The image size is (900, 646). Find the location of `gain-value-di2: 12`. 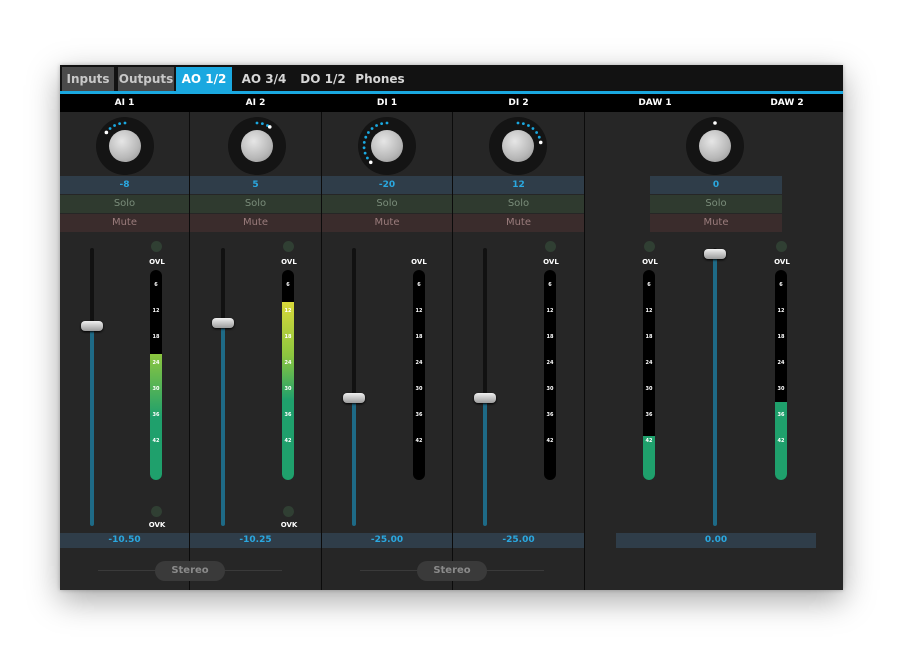

gain-value-di2: 12 is located at coordinates (518, 185).